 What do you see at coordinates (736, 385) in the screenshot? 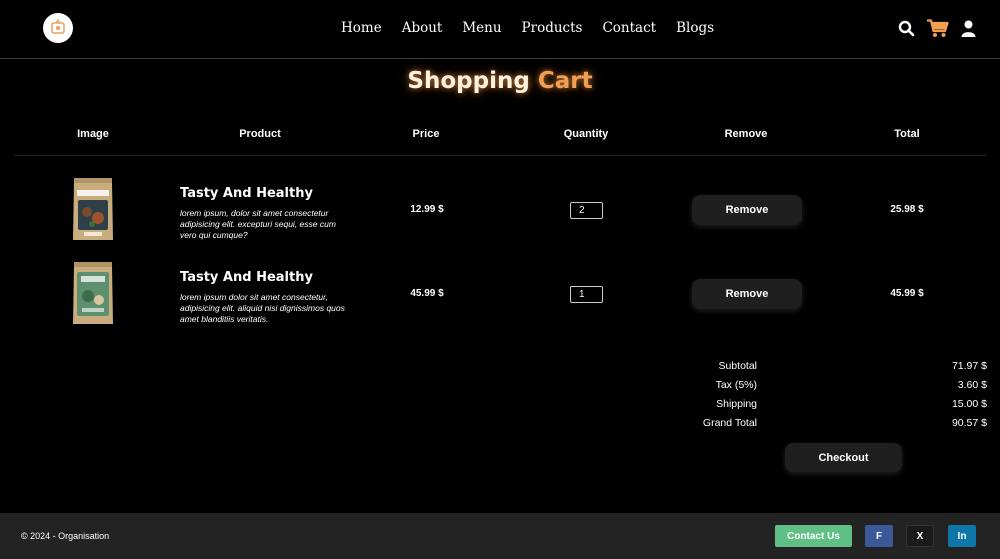
I see `tax-label: Tax (5%)` at bounding box center [736, 385].